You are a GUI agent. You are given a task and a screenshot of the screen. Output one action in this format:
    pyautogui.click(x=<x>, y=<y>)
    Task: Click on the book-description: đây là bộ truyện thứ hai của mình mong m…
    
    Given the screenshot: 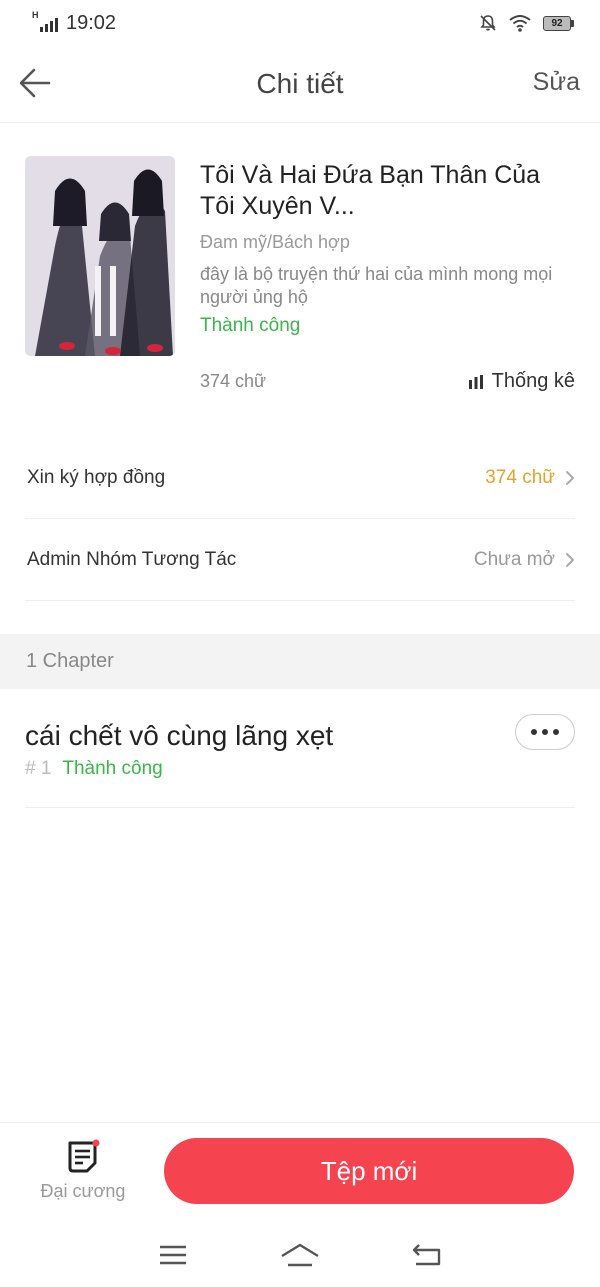 What is the action you would take?
    pyautogui.click(x=376, y=285)
    